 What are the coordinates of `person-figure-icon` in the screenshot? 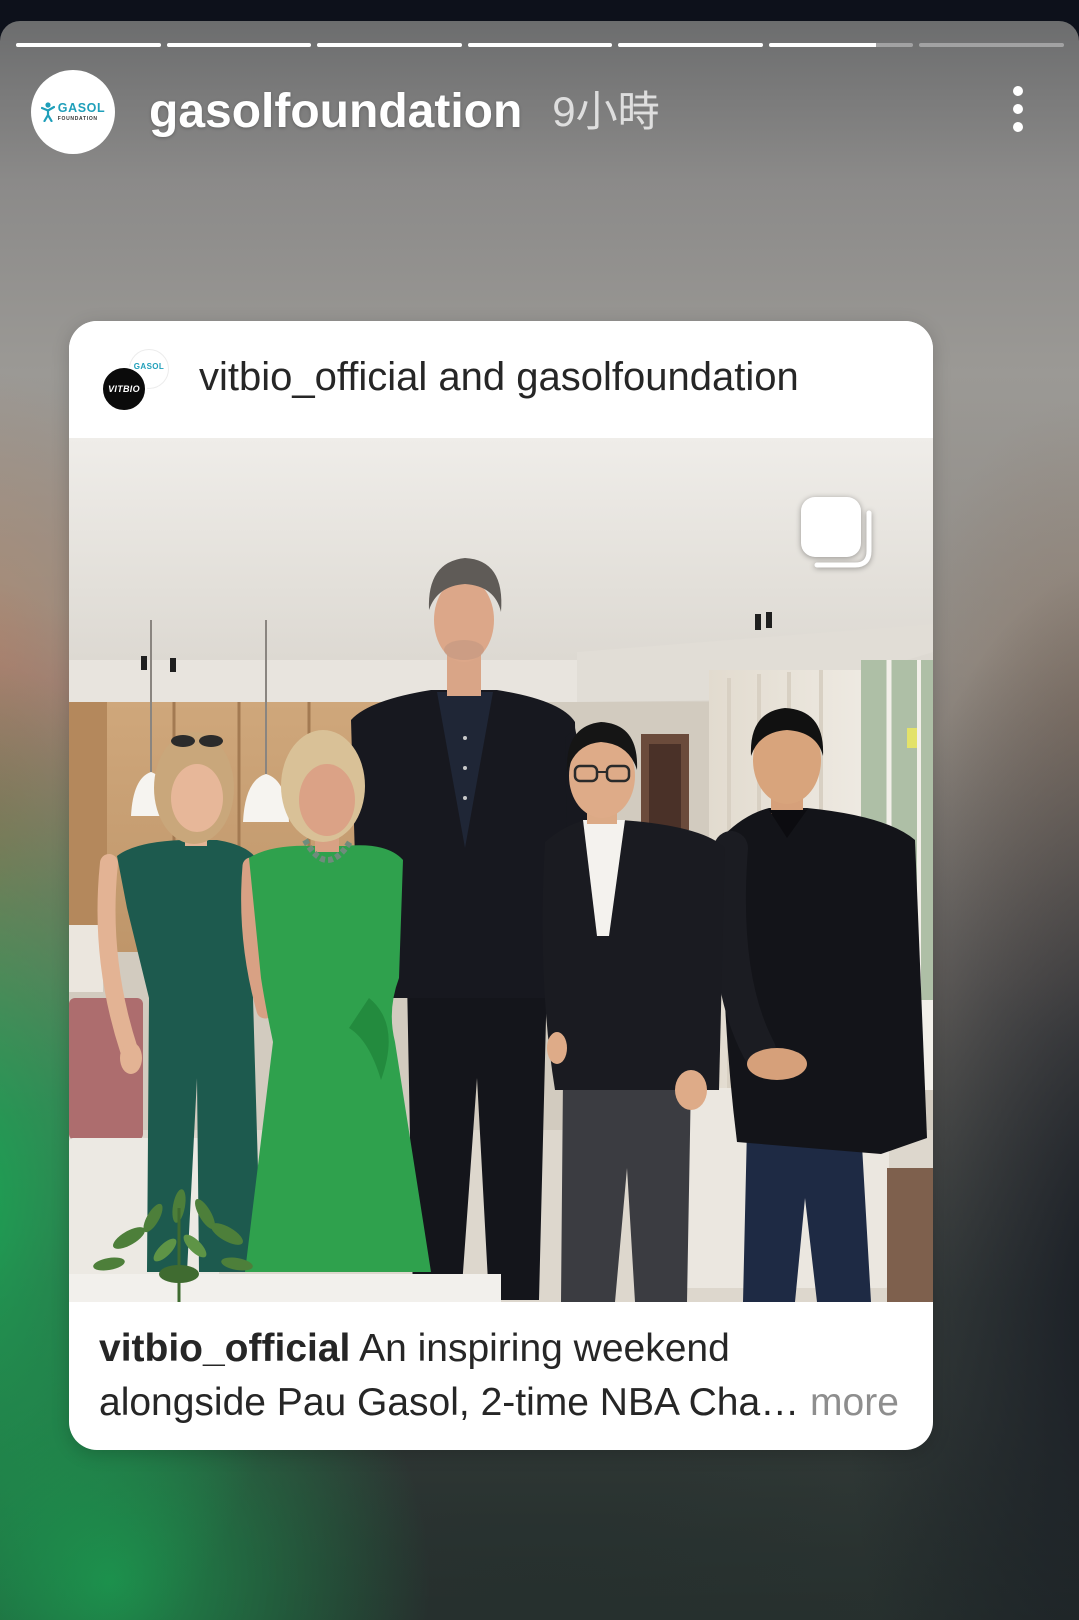 It's located at (47, 112).